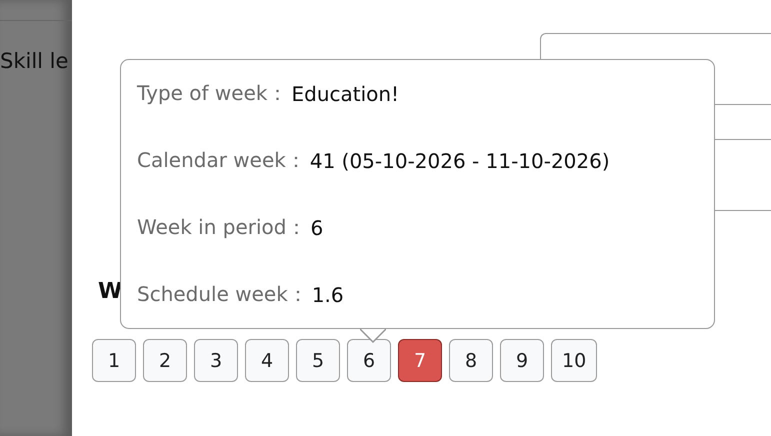 This screenshot has height=436, width=771. What do you see at coordinates (317, 228) in the screenshot?
I see `tooltip-value: 6` at bounding box center [317, 228].